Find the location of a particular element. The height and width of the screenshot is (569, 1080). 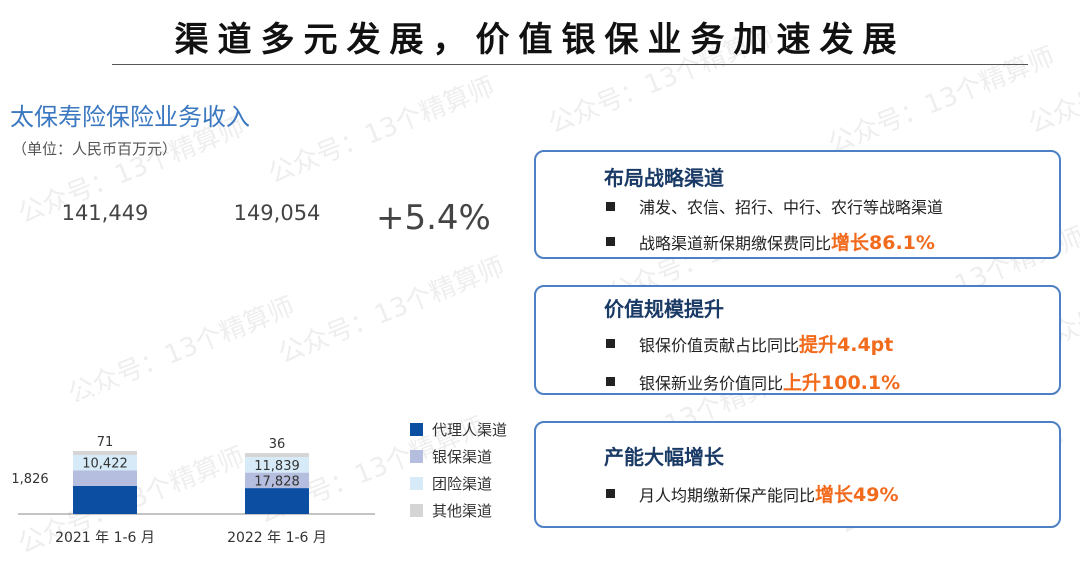

bullet-text: 战略渠道新保期缴保费同比 is located at coordinates (735, 243).